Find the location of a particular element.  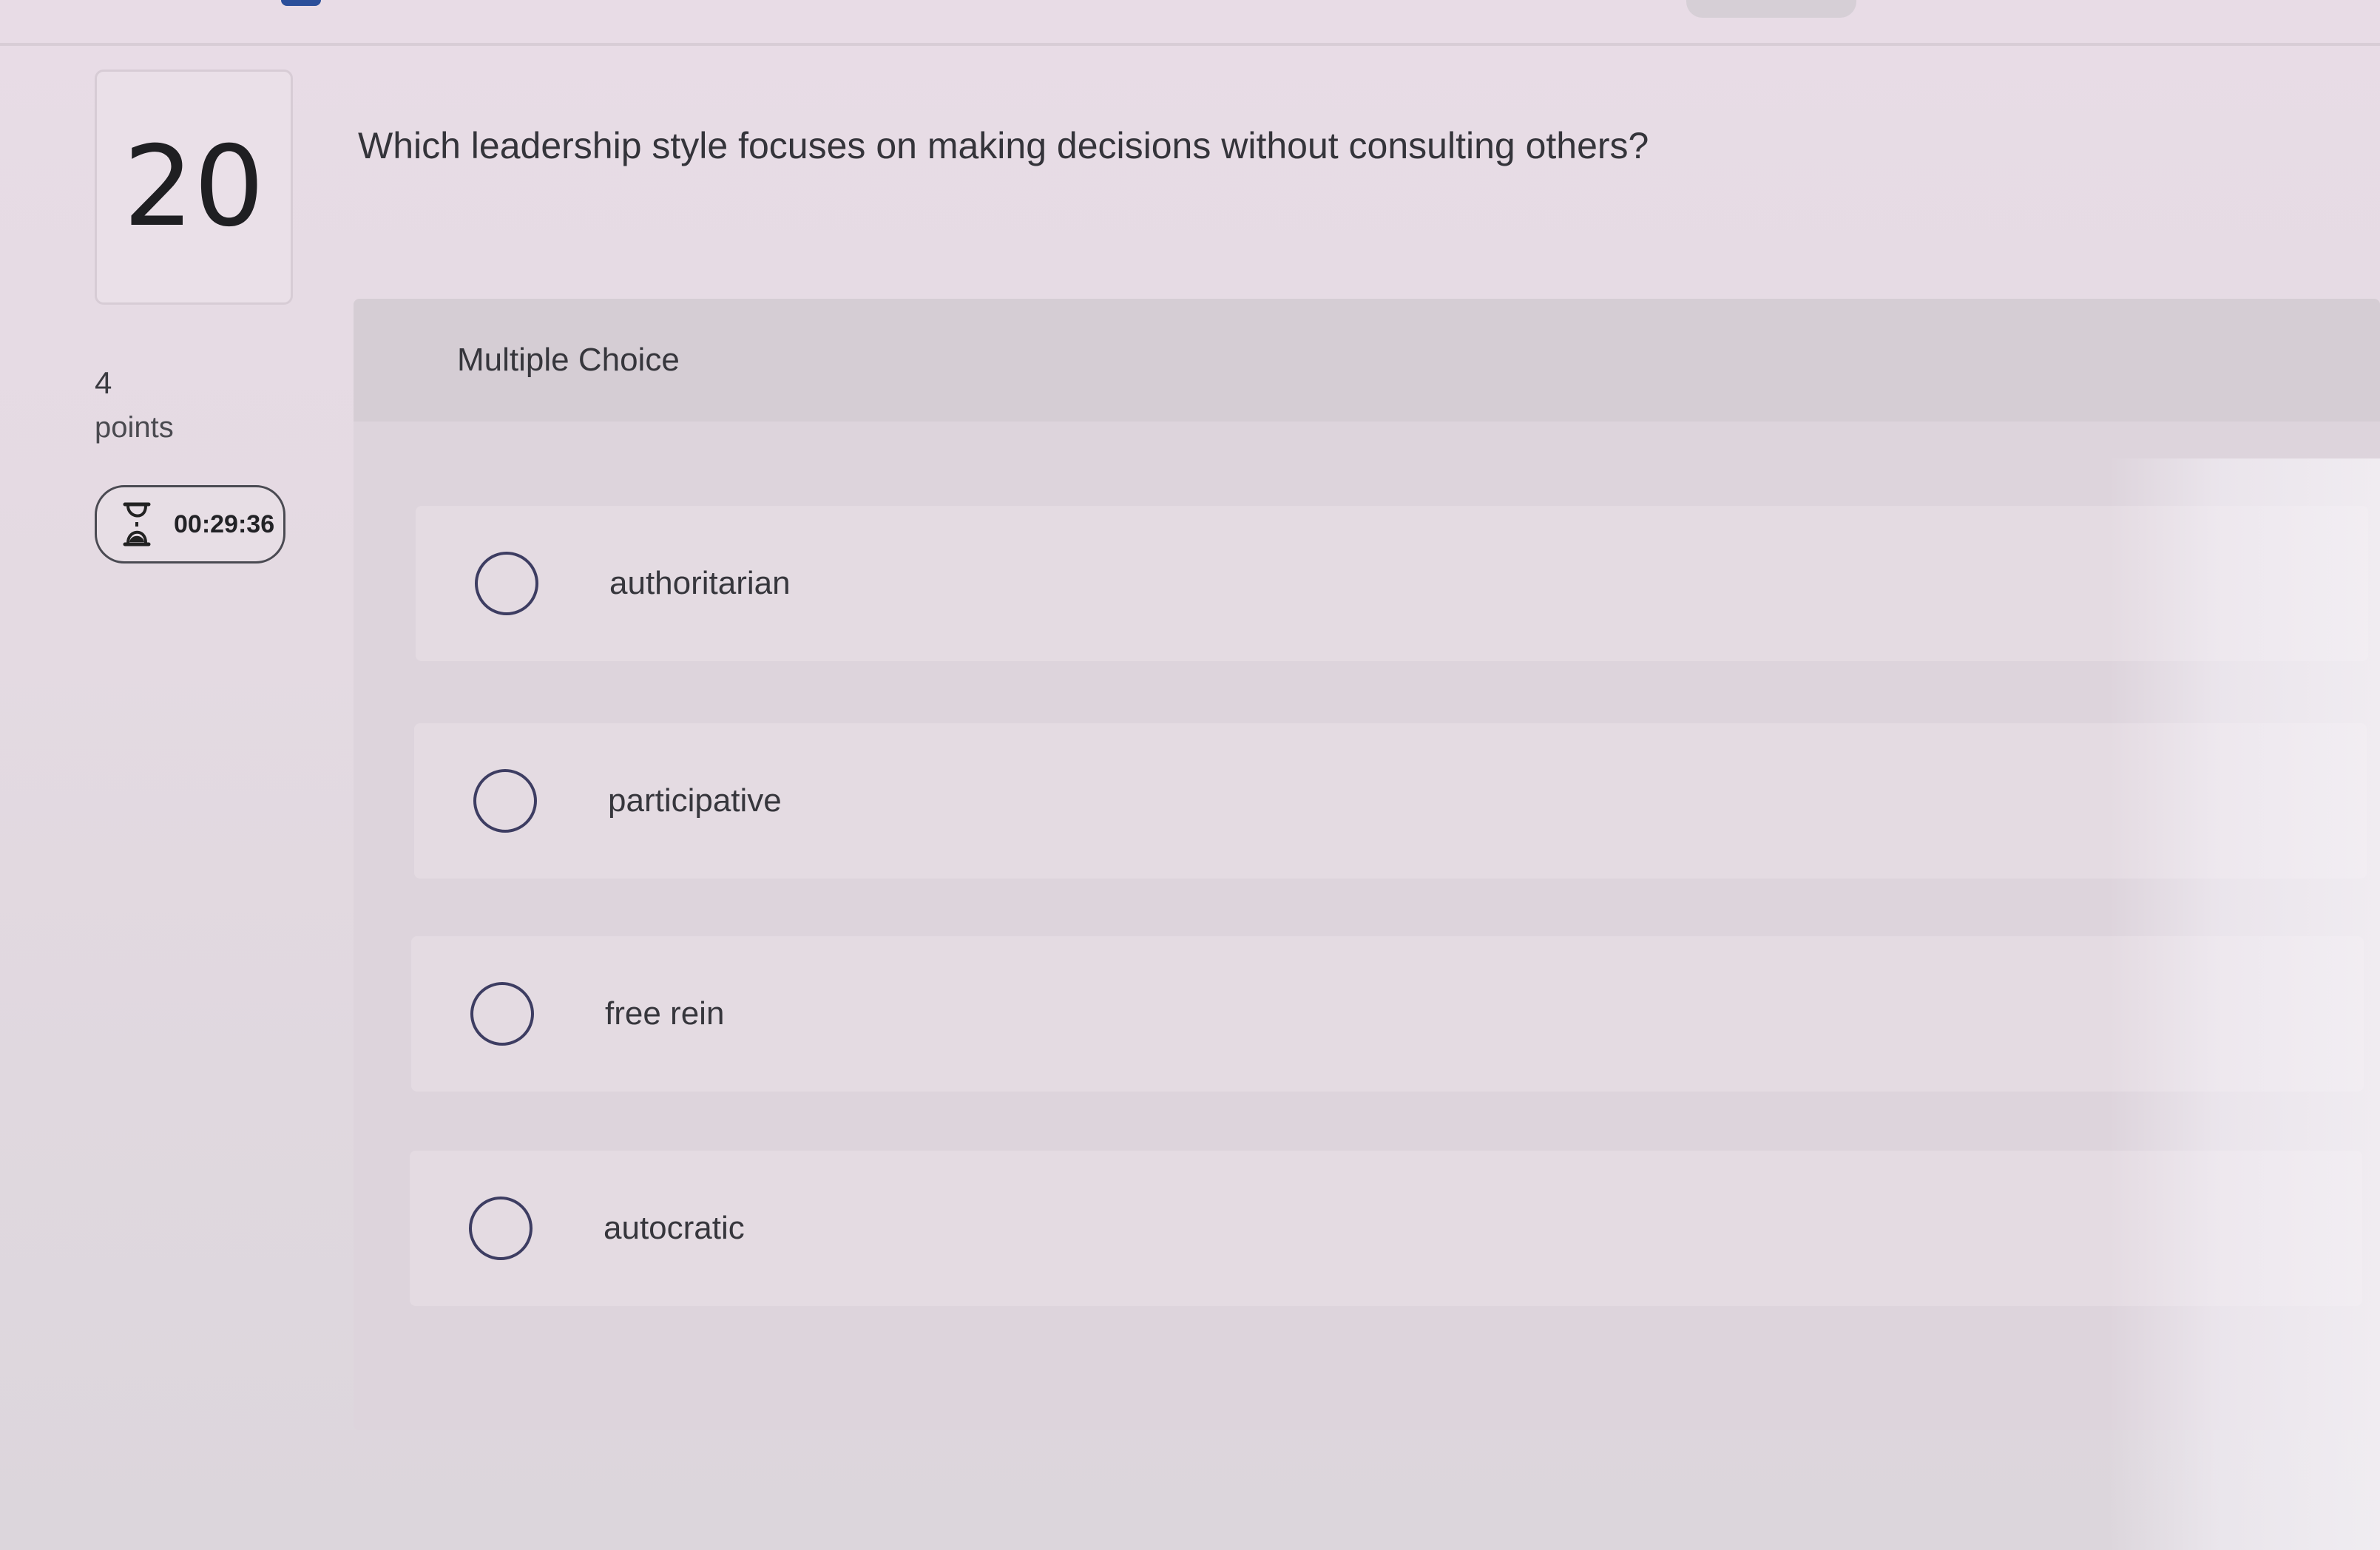

hourglass-icon is located at coordinates (137, 524).